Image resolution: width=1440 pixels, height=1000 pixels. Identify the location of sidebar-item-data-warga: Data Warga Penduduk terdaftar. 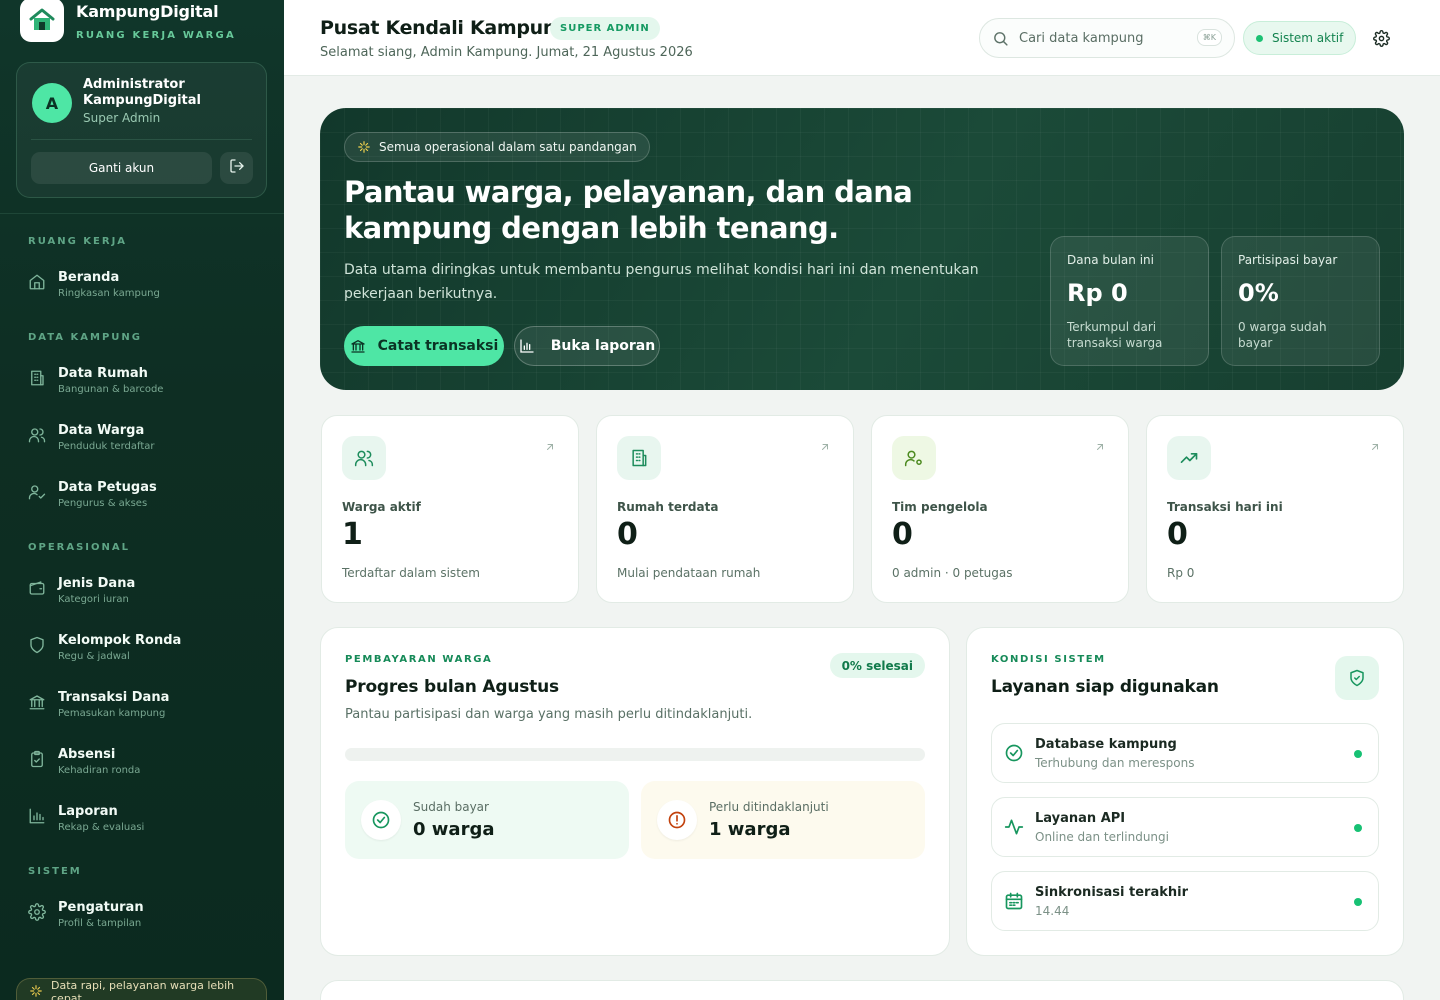
(142, 437).